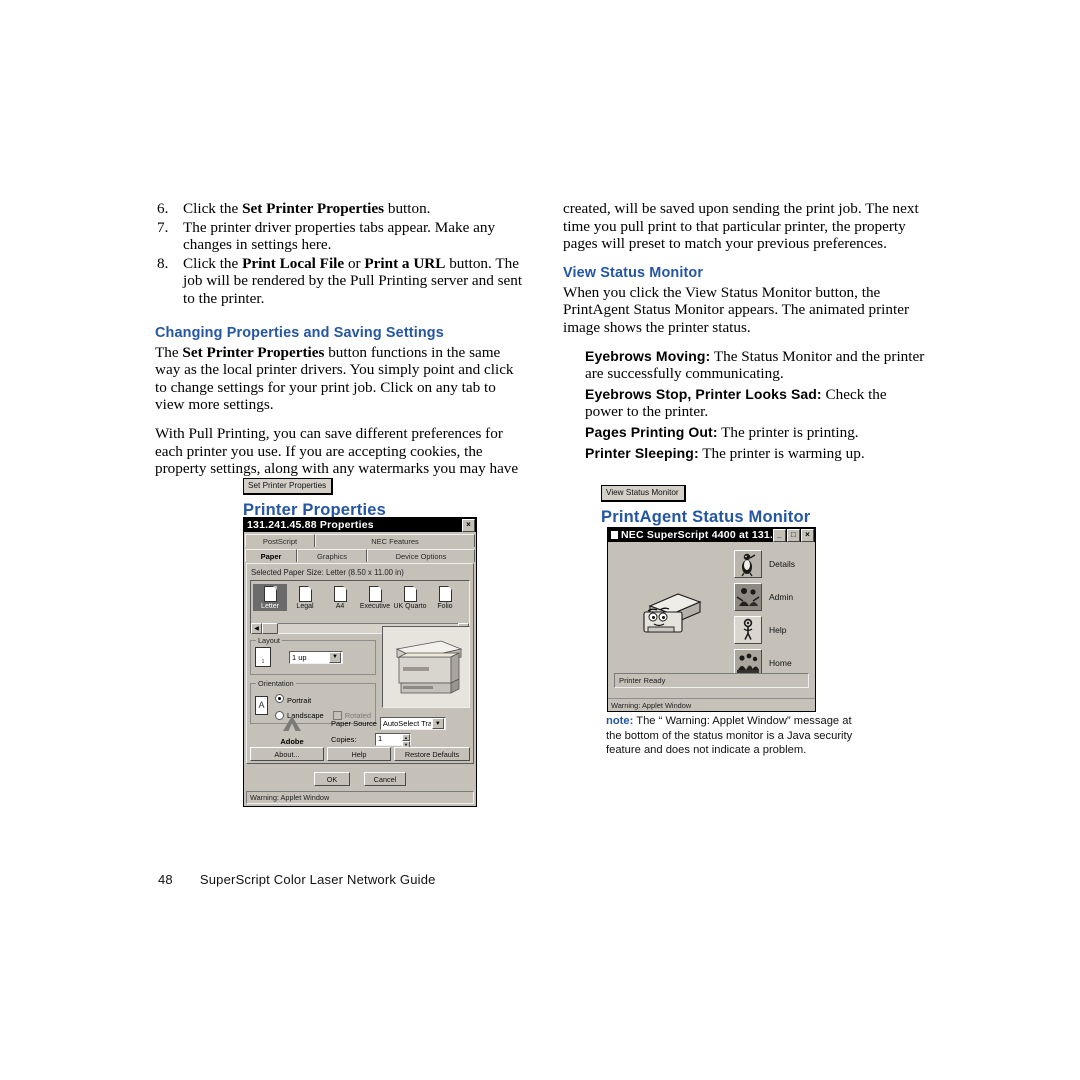  Describe the element at coordinates (375, 597) in the screenshot. I see `paper-size-executive: Executive` at that location.